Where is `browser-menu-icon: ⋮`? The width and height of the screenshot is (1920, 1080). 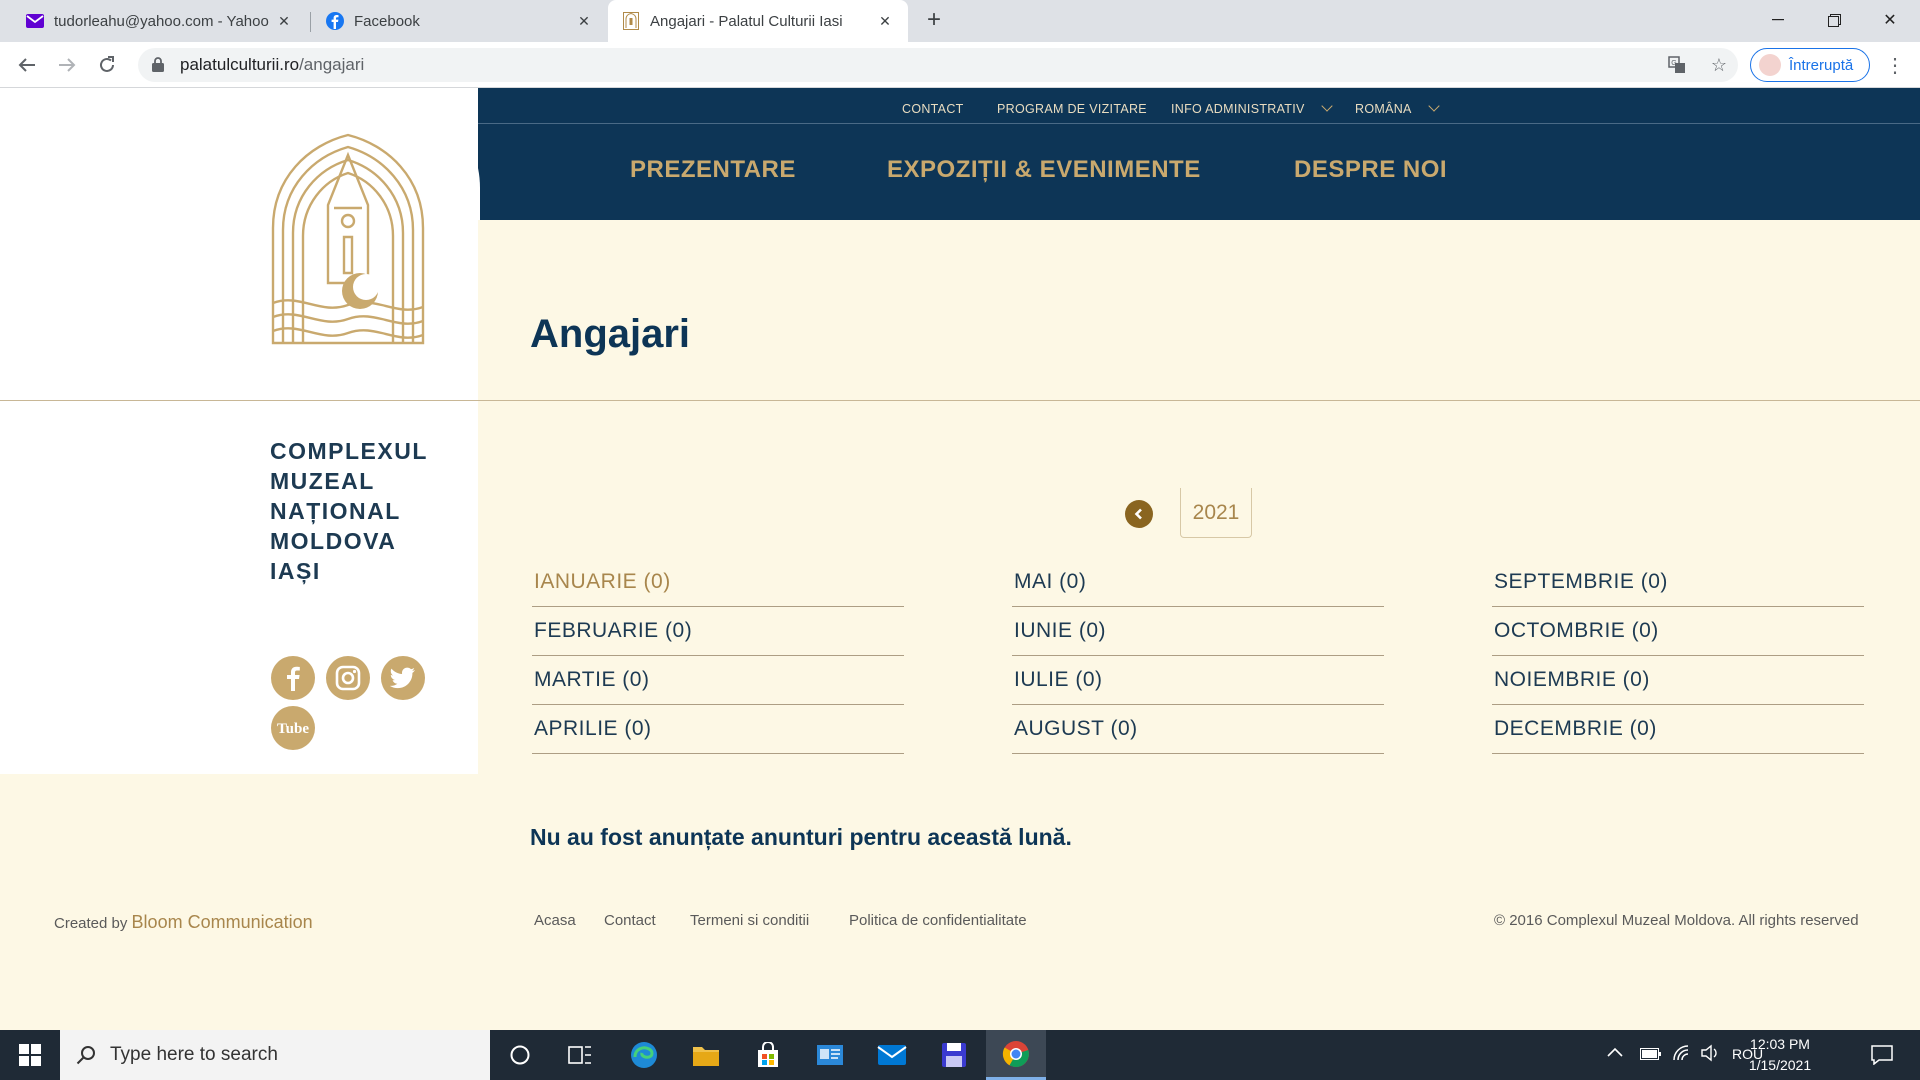
browser-menu-icon: ⋮ is located at coordinates (1895, 65).